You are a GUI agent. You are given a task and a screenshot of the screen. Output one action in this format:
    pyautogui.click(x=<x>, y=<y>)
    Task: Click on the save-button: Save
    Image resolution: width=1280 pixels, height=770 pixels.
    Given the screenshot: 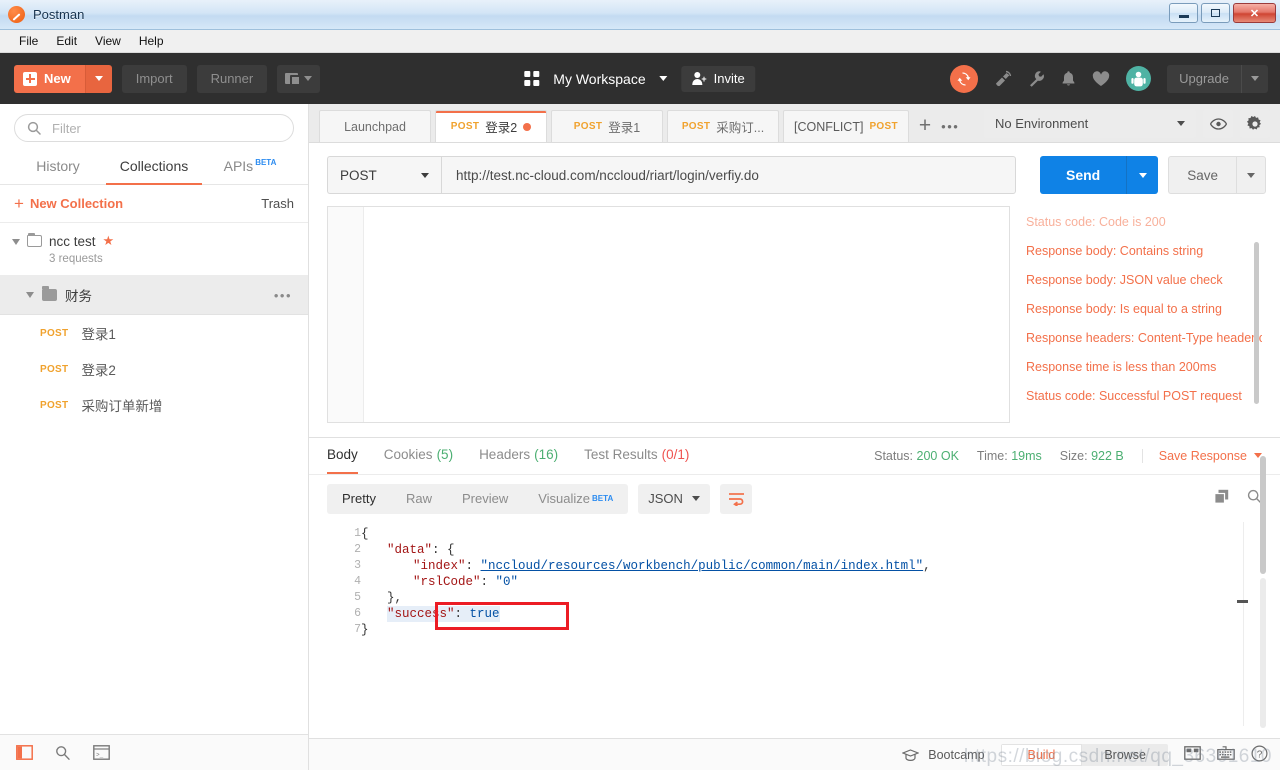 What is the action you would take?
    pyautogui.click(x=1202, y=175)
    